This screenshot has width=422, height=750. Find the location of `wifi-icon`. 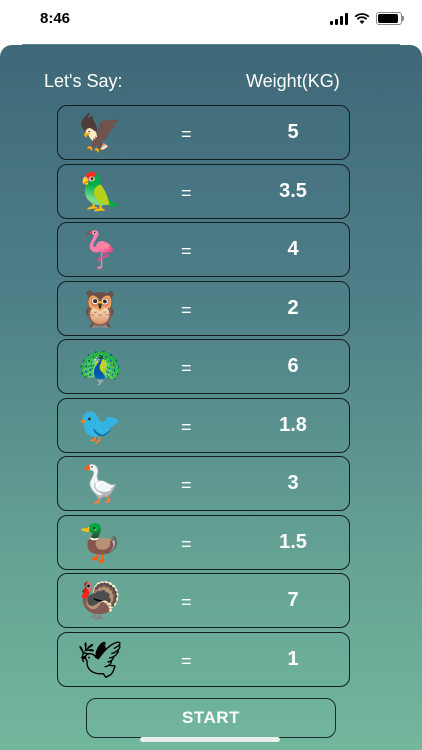

wifi-icon is located at coordinates (362, 18).